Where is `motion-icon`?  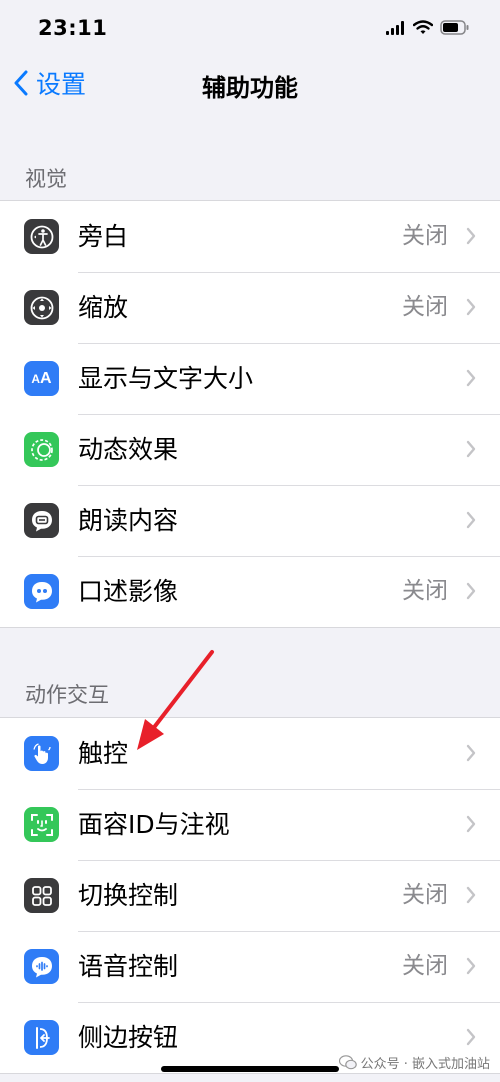
motion-icon is located at coordinates (41, 449).